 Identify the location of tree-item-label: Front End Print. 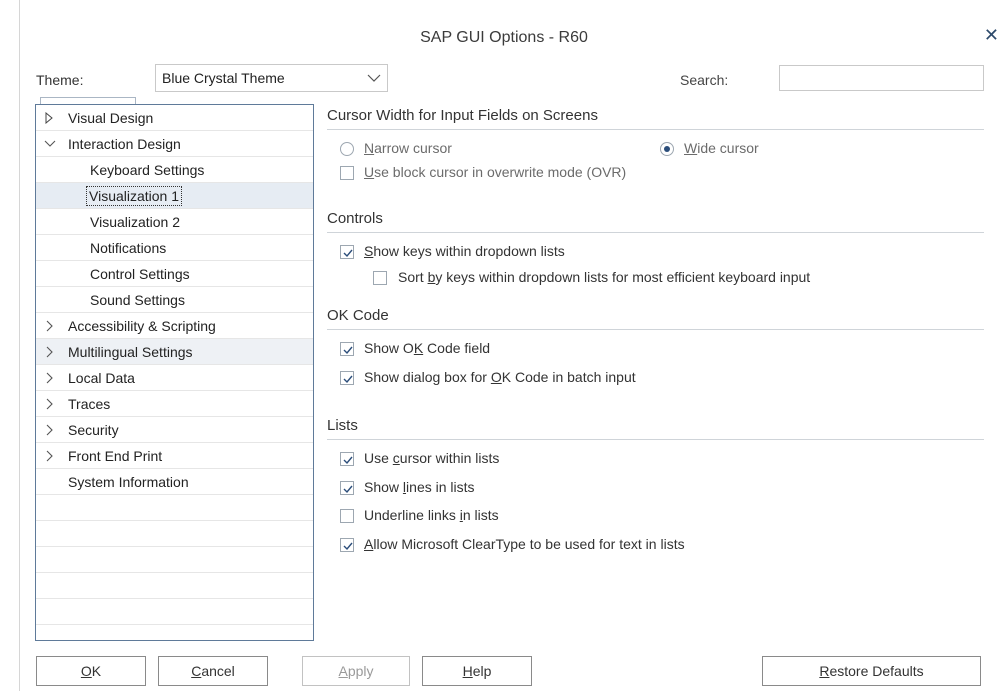
(115, 456).